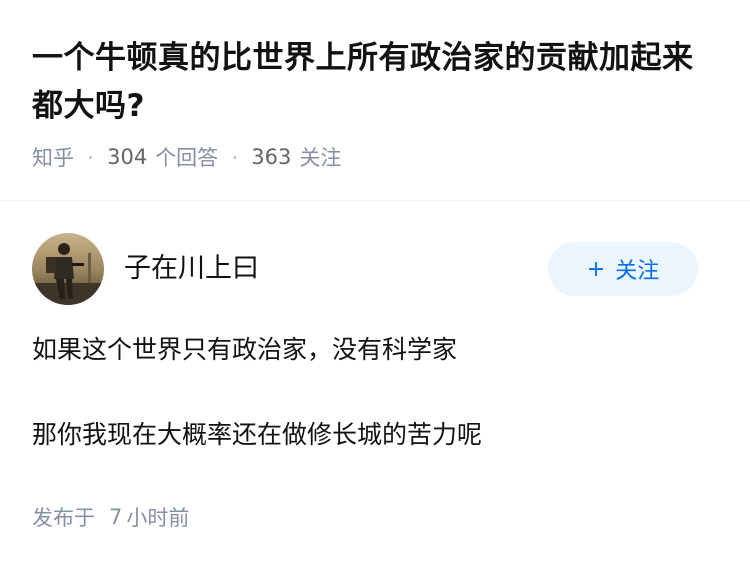 Image resolution: width=750 pixels, height=568 pixels. What do you see at coordinates (245, 349) in the screenshot?
I see `answer-paragraph: 如果这个世界只有政治家，没有科学家` at bounding box center [245, 349].